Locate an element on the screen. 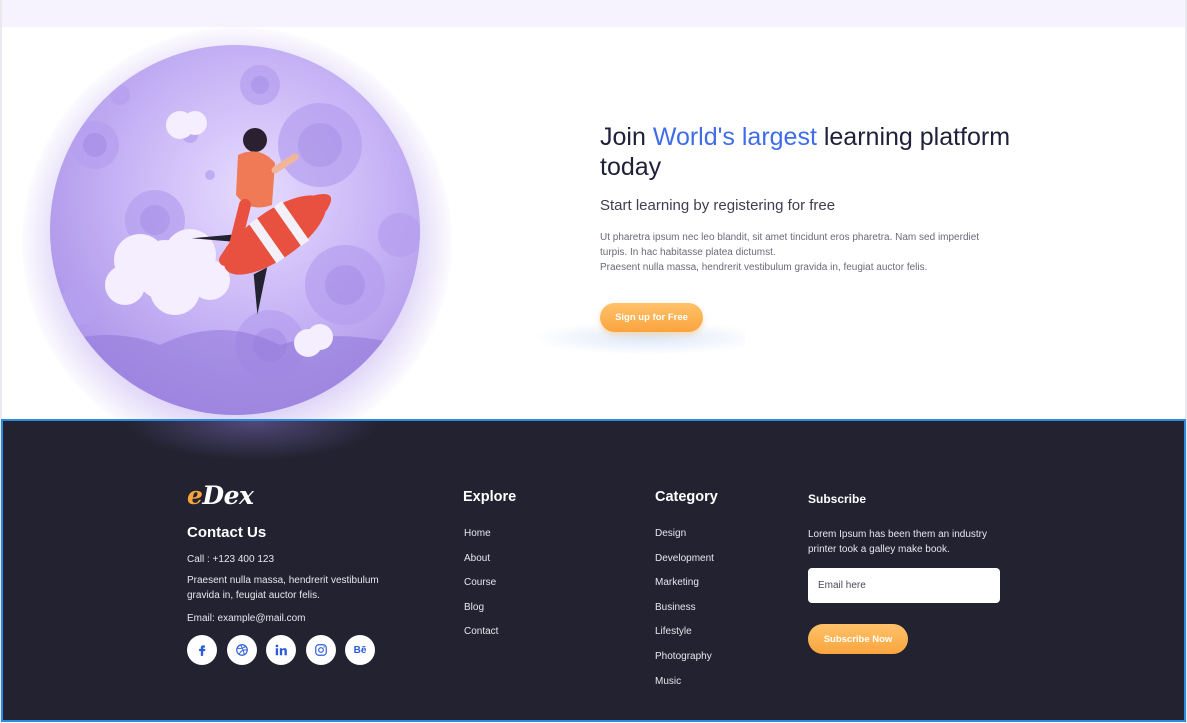 The image size is (1187, 723). hero-title-prefix: Join is located at coordinates (626, 137).